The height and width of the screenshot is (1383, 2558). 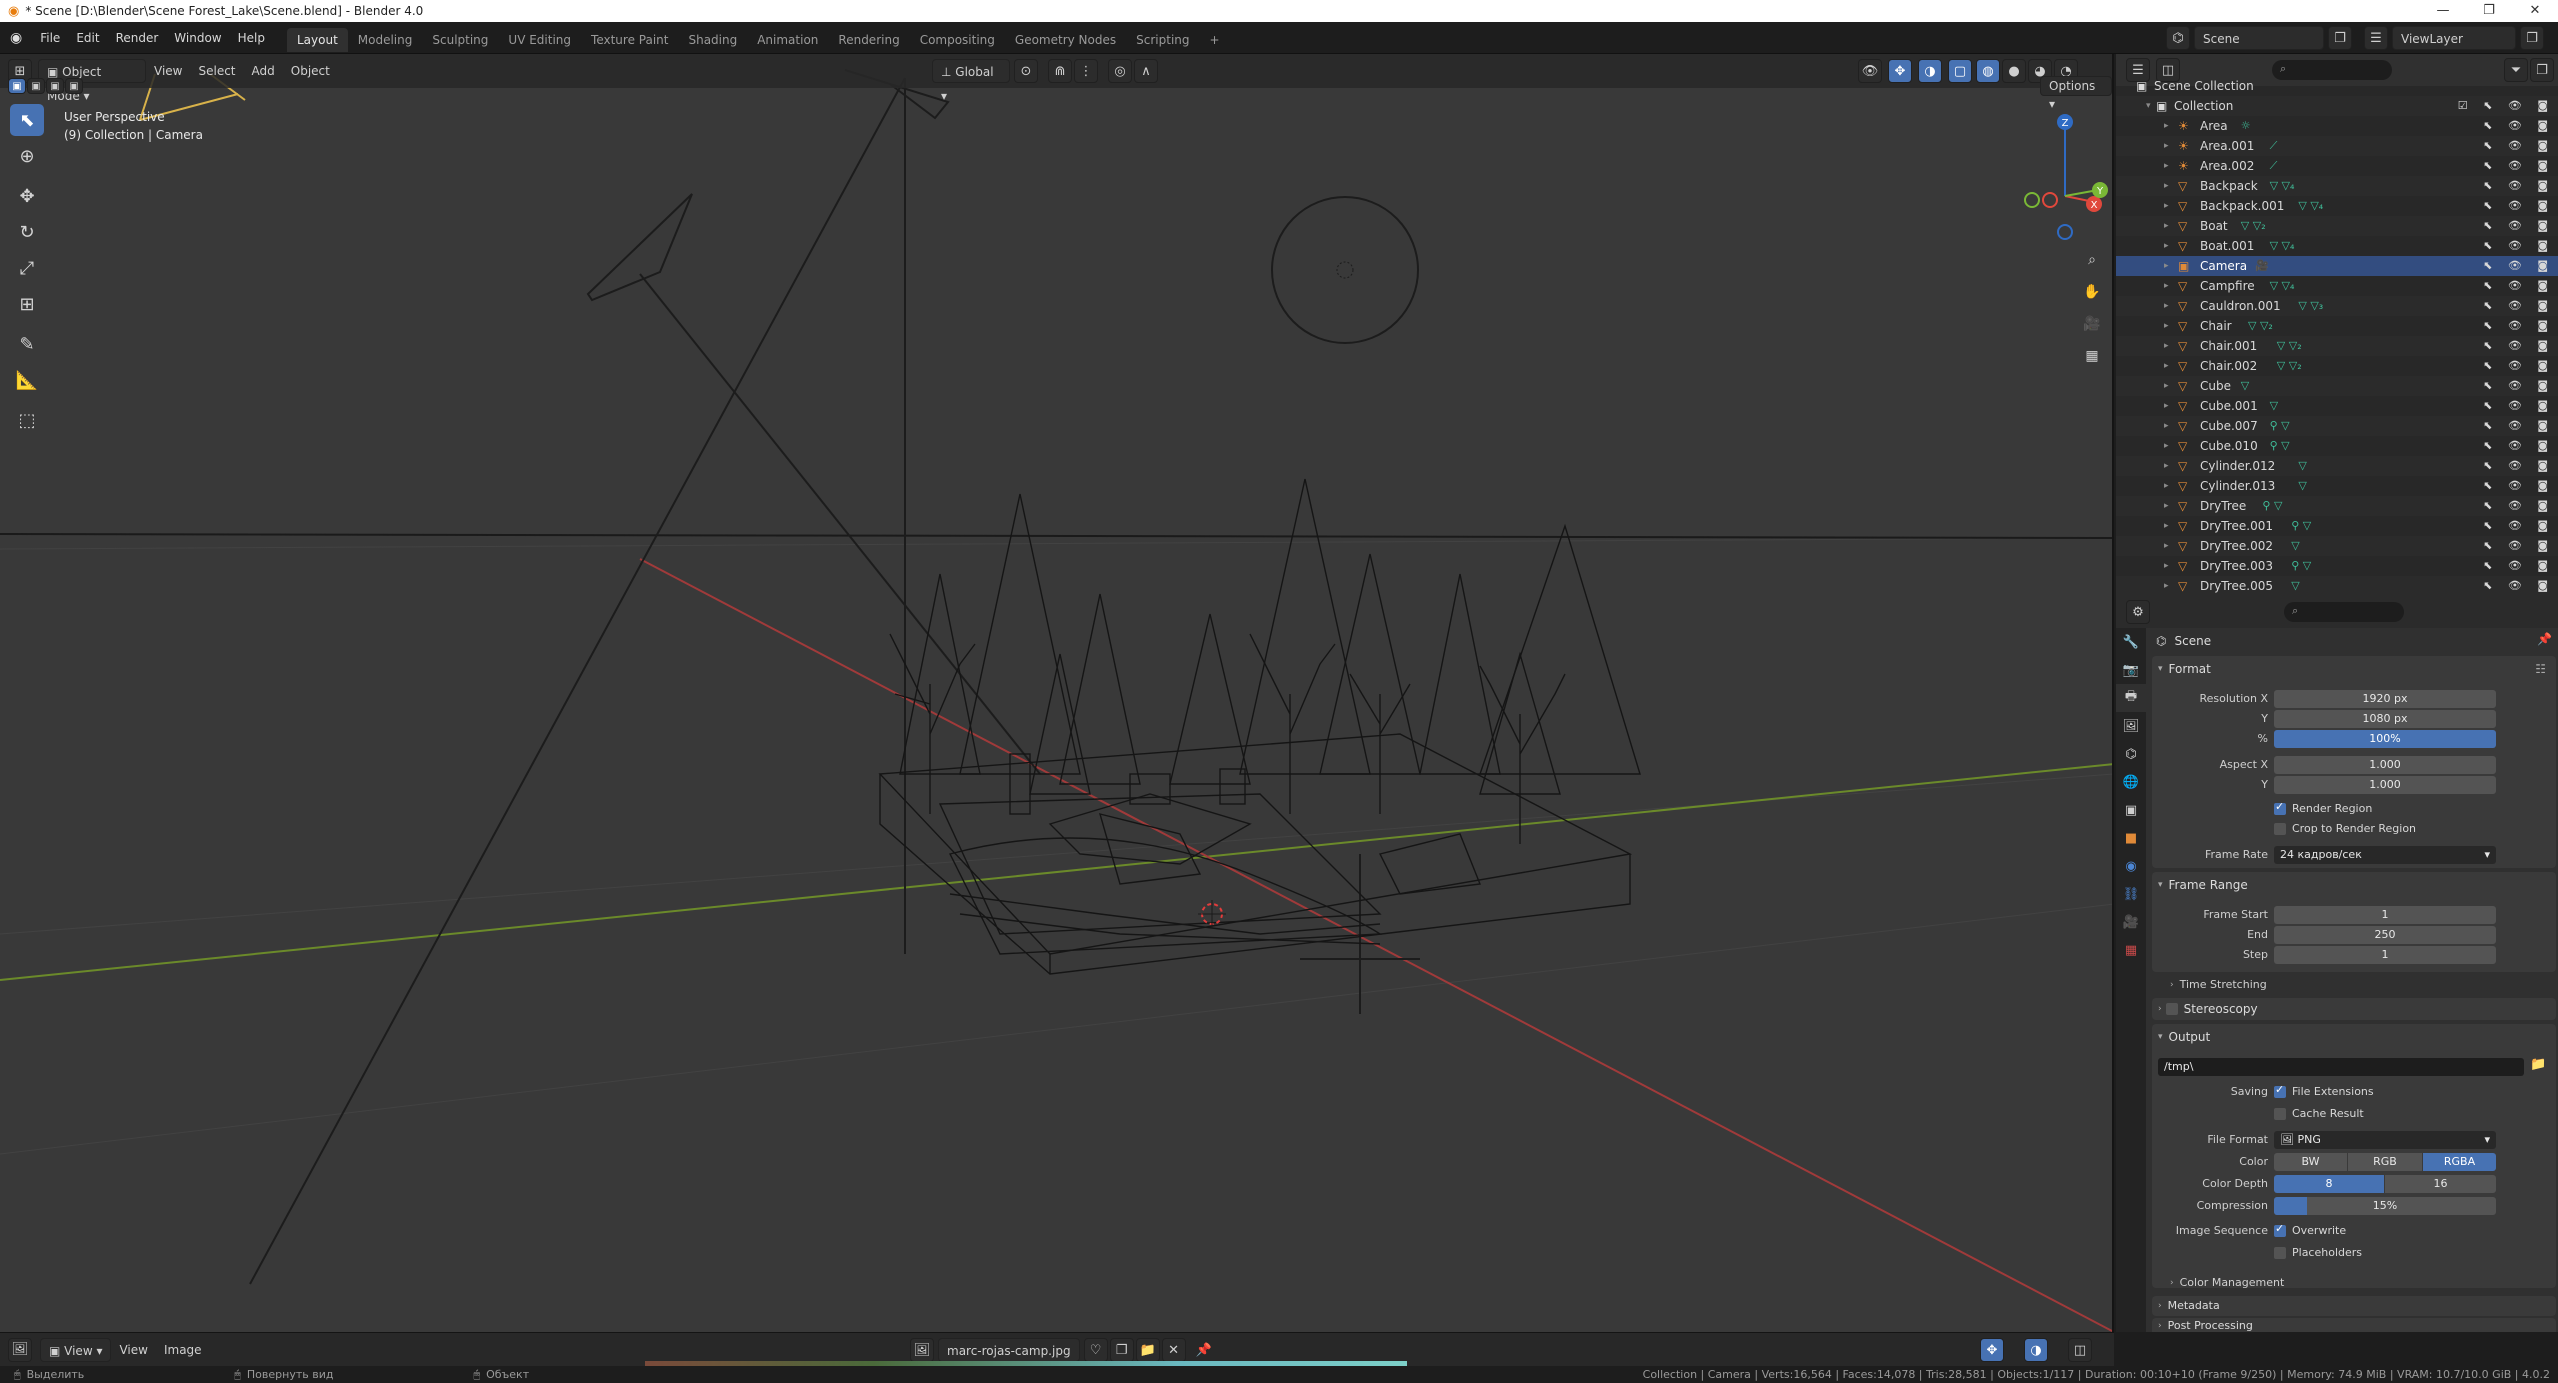 I want to click on render-region-checkbox, so click(x=2280, y=807).